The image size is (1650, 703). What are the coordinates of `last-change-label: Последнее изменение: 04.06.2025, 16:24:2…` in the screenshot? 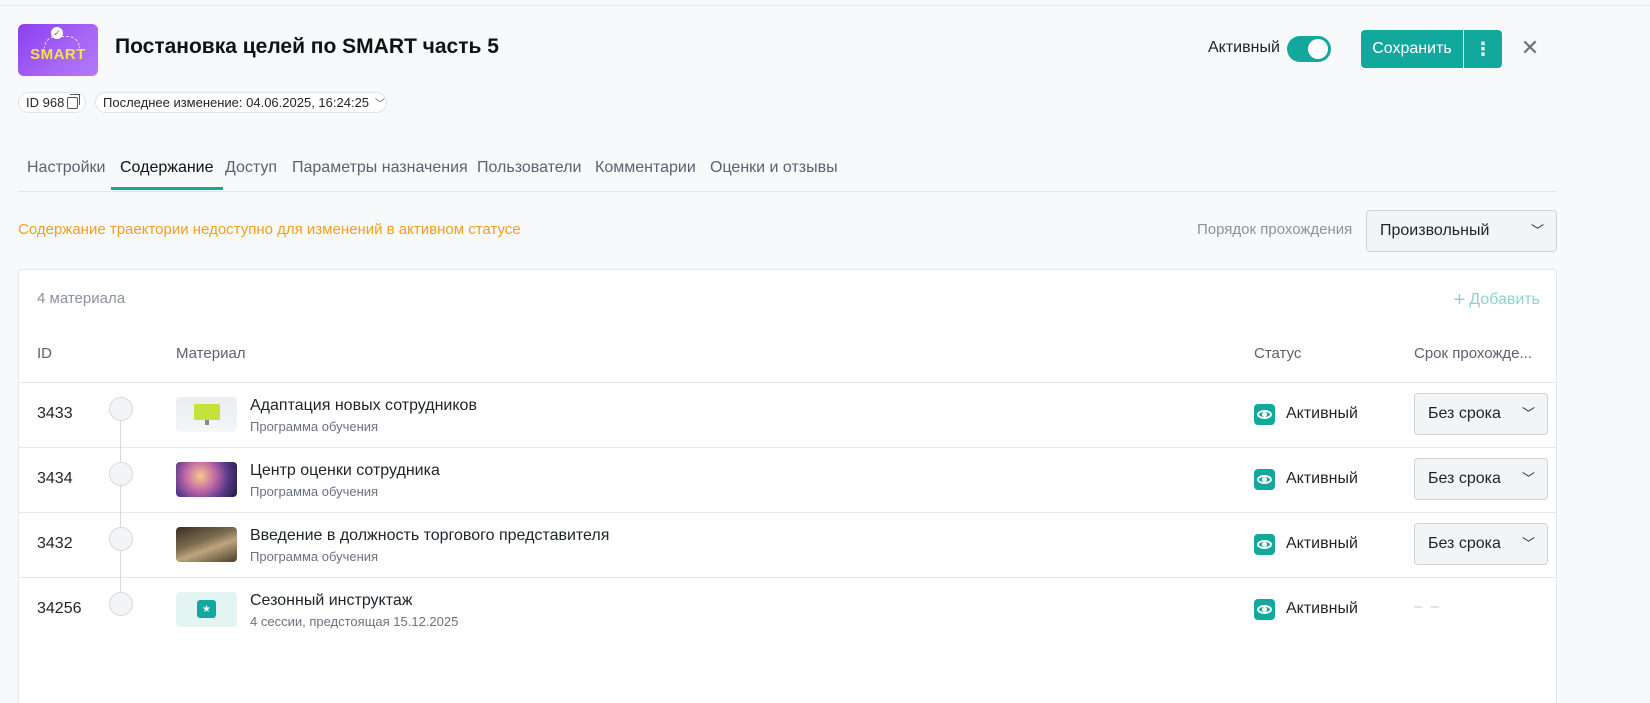 It's located at (236, 102).